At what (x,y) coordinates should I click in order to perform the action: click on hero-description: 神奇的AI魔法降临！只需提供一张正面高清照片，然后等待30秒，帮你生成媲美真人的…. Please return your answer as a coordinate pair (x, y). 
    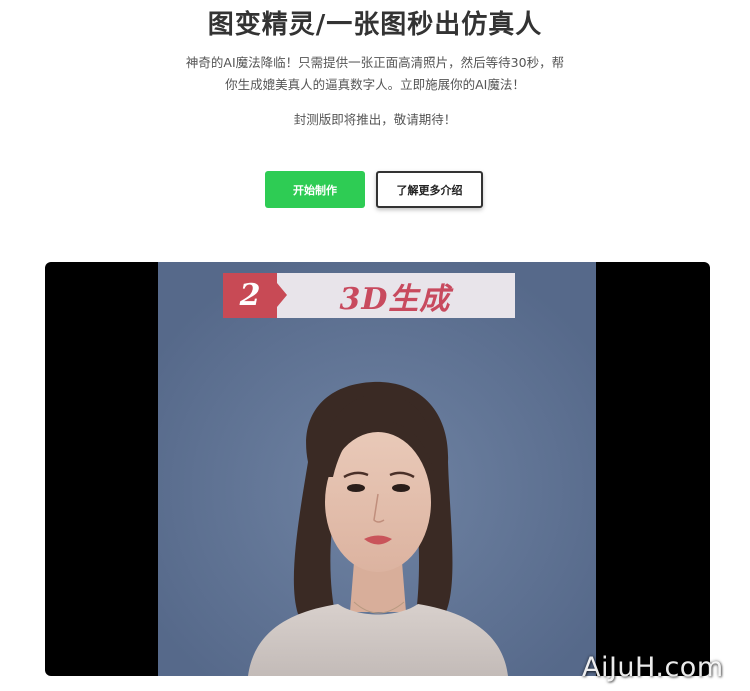
    Looking at the image, I should click on (375, 73).